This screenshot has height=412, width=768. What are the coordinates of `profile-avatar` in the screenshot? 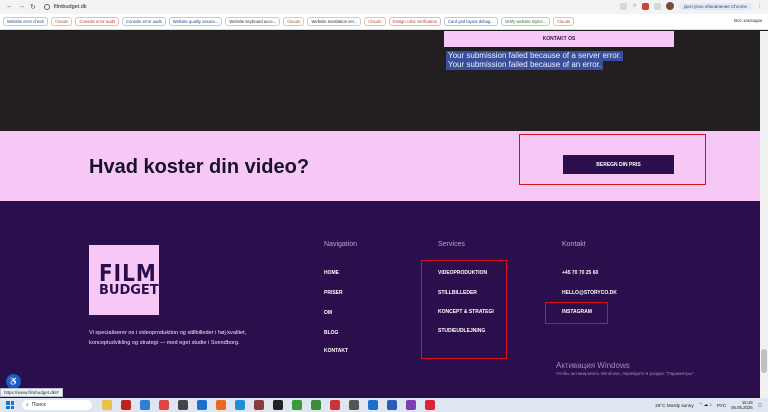 It's located at (669, 6).